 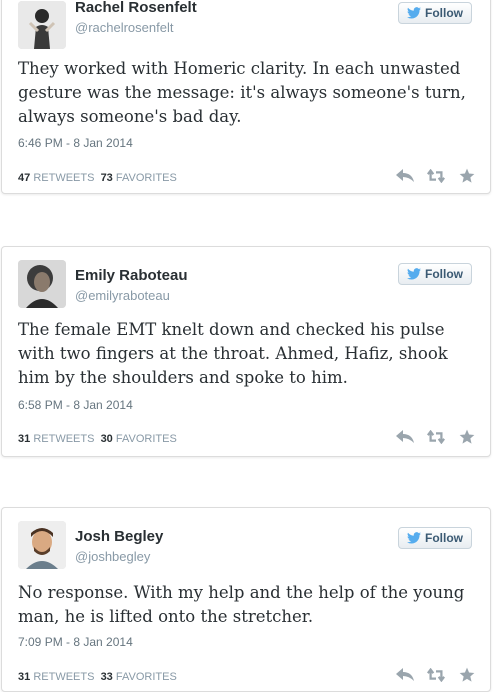 I want to click on tweet-timestamp: 6:46 PM - 8 Jan 2014, so click(x=75, y=143).